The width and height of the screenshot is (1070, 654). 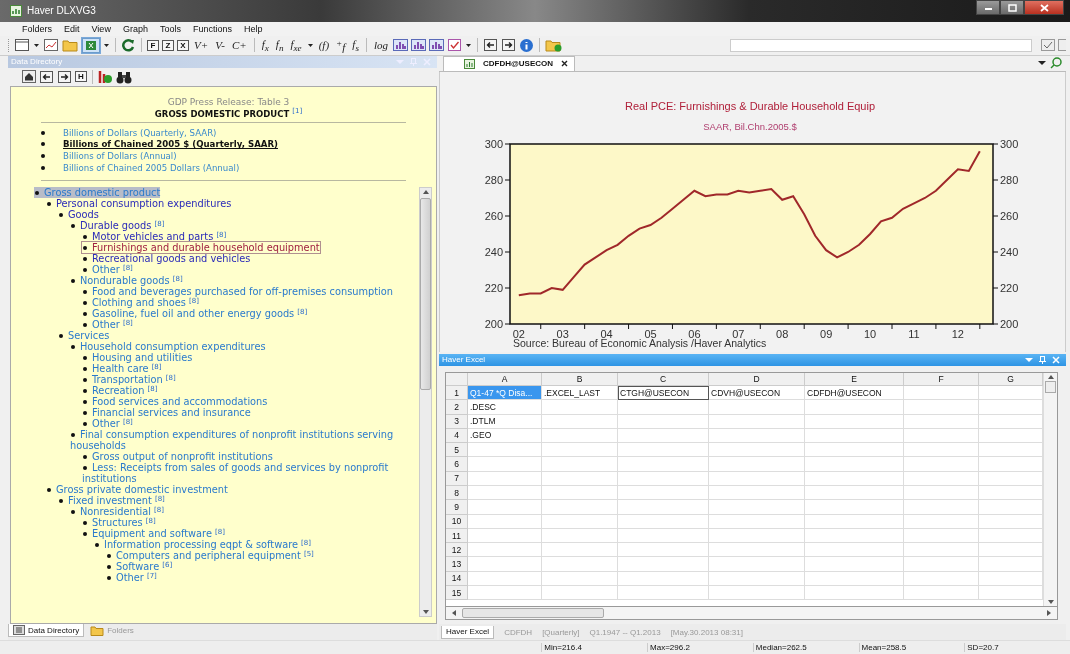 I want to click on toolbar-button: log, so click(x=381, y=45).